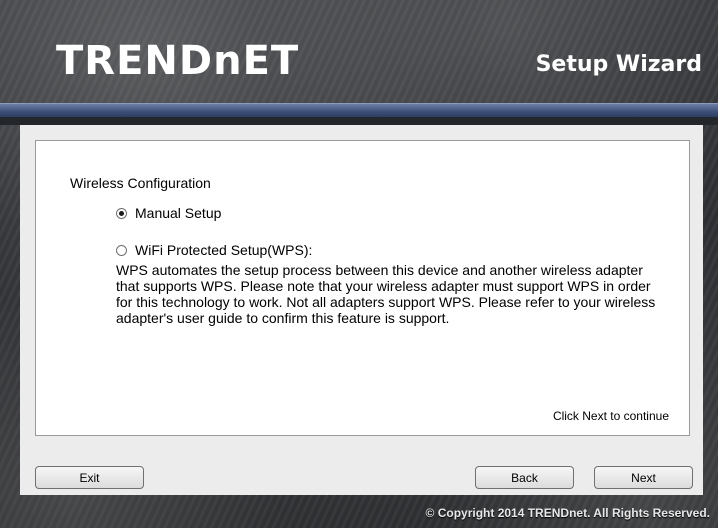  Describe the element at coordinates (178, 61) in the screenshot. I see `trendnet-logo: TRENDnET` at that location.